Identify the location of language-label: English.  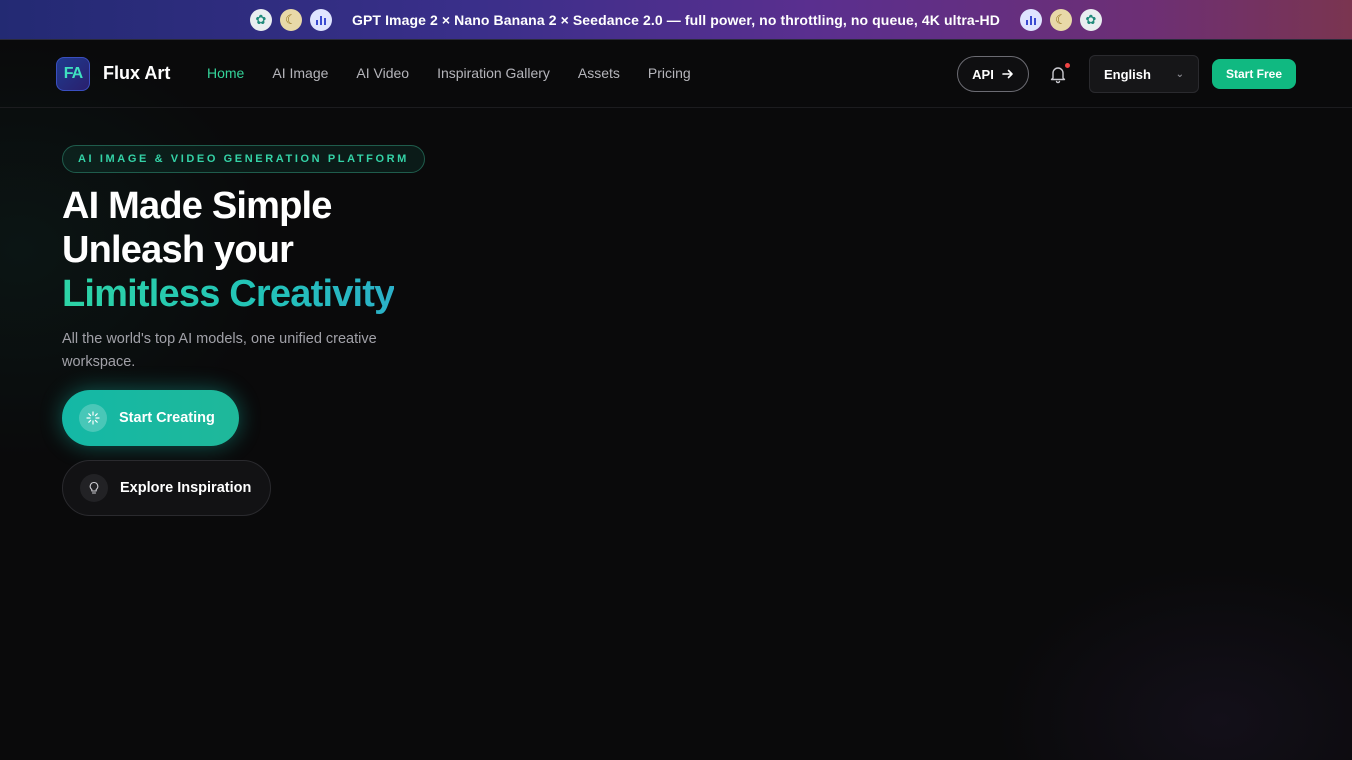
(1127, 74).